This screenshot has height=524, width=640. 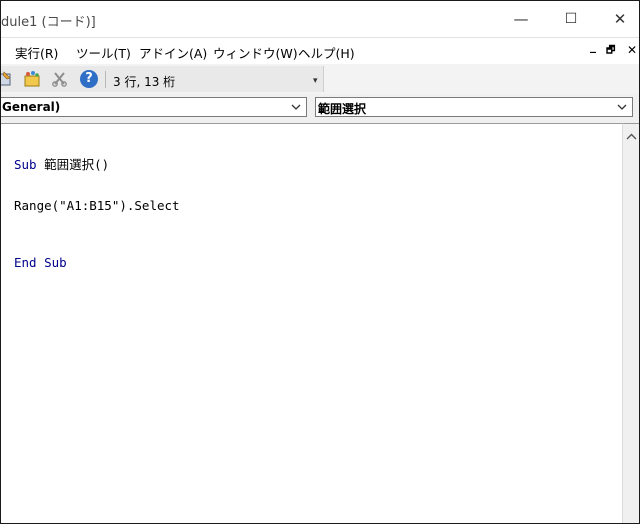 I want to click on code-procedure-name: 範囲選択(), so click(x=73, y=164).